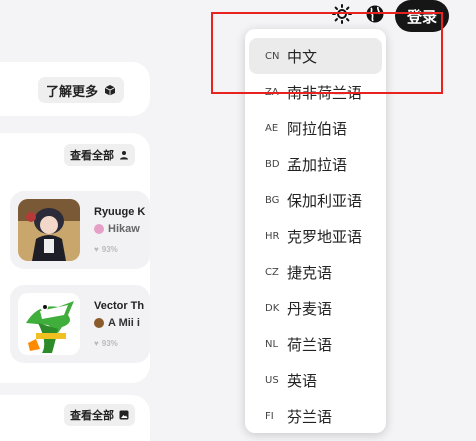 This screenshot has height=441, width=476. I want to click on top-bar: 登录, so click(238, 16).